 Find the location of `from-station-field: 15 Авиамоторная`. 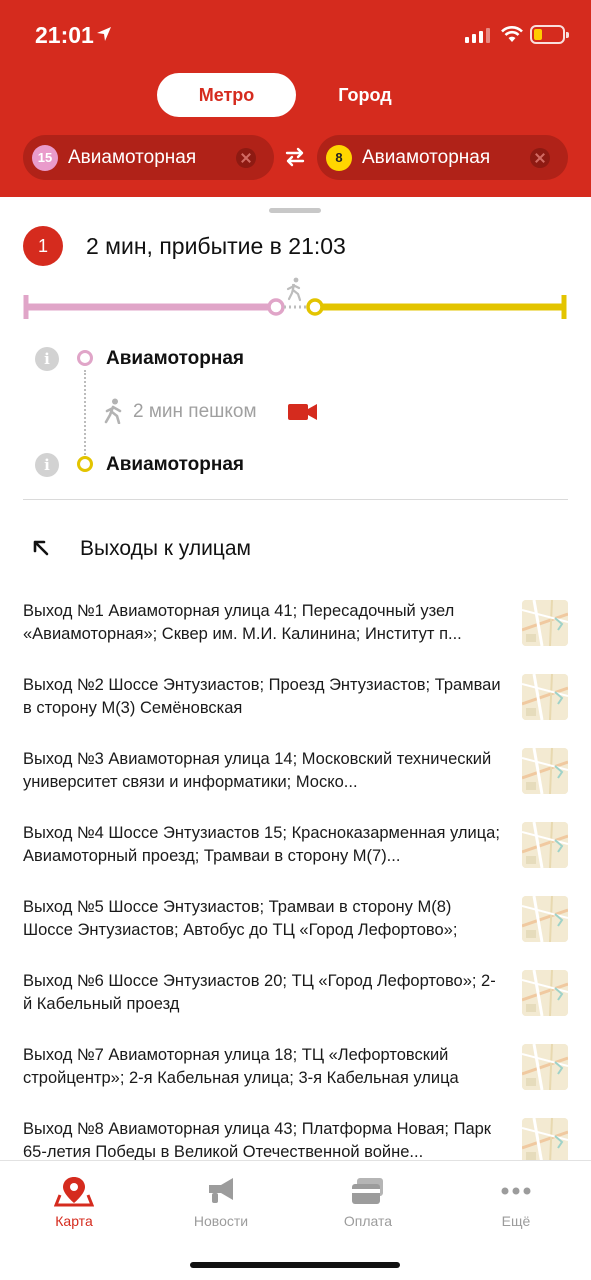

from-station-field: 15 Авиамоторная is located at coordinates (148, 157).